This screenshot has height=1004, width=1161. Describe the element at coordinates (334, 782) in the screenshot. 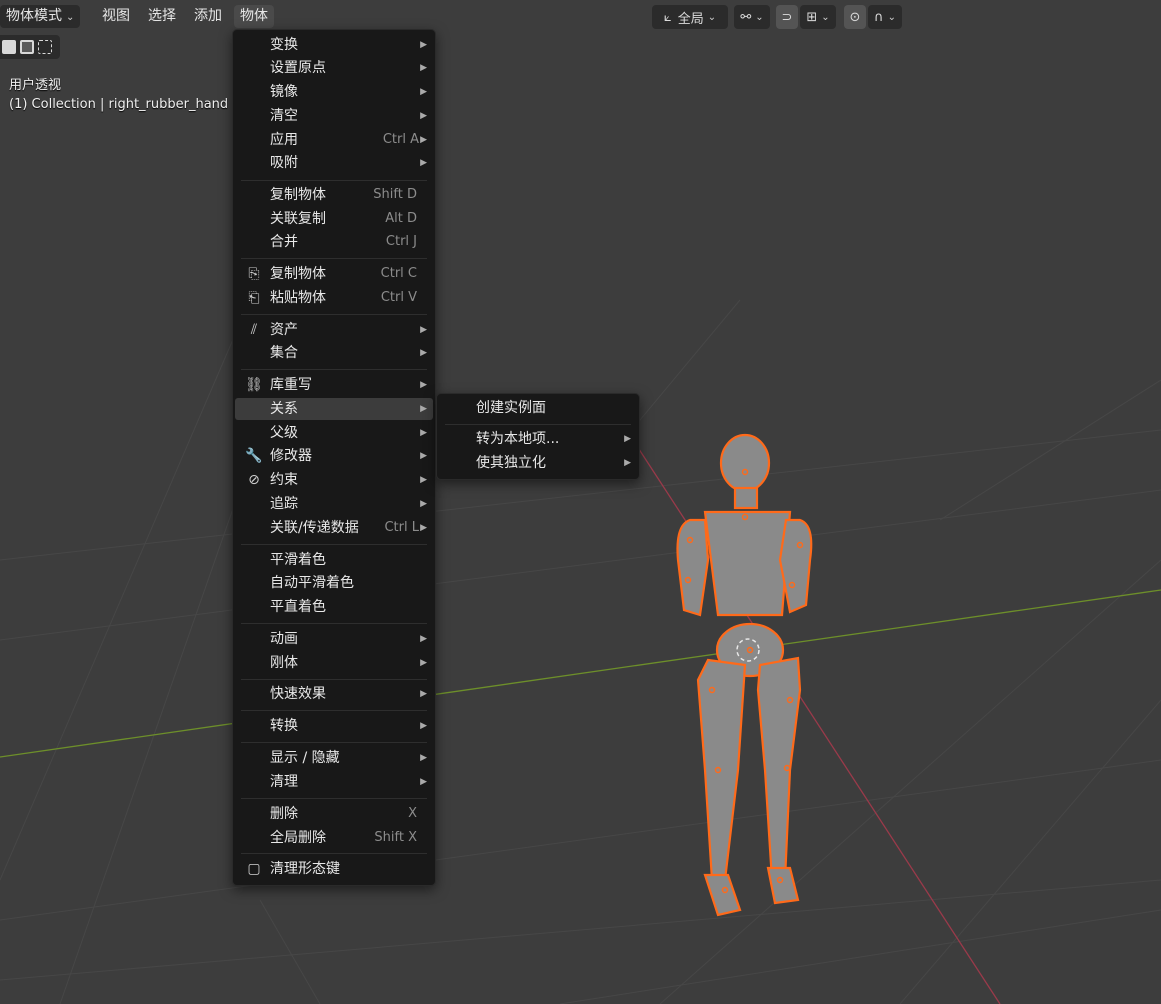

I see `object-menu-item: 清理 ▶` at that location.